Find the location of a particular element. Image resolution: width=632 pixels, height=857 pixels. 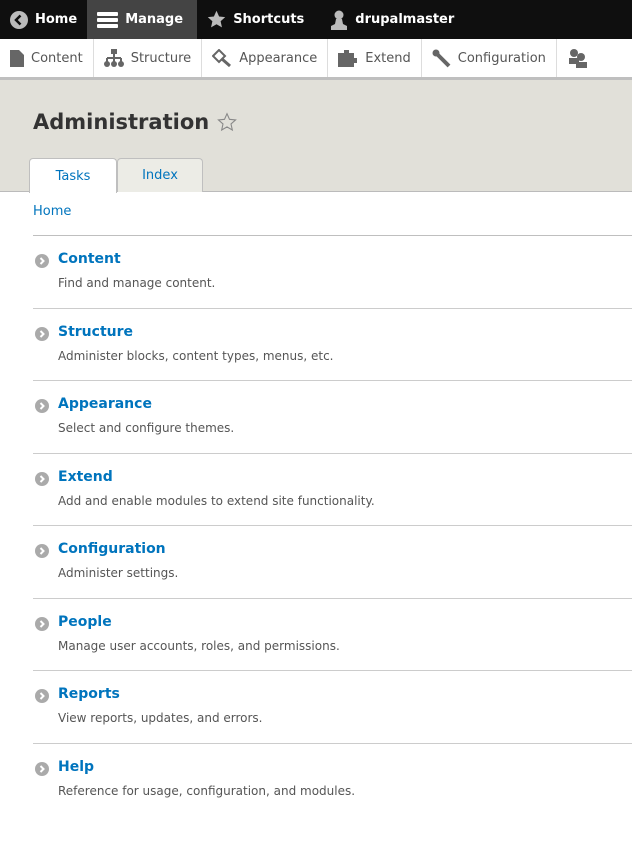

people-icon is located at coordinates (577, 58).